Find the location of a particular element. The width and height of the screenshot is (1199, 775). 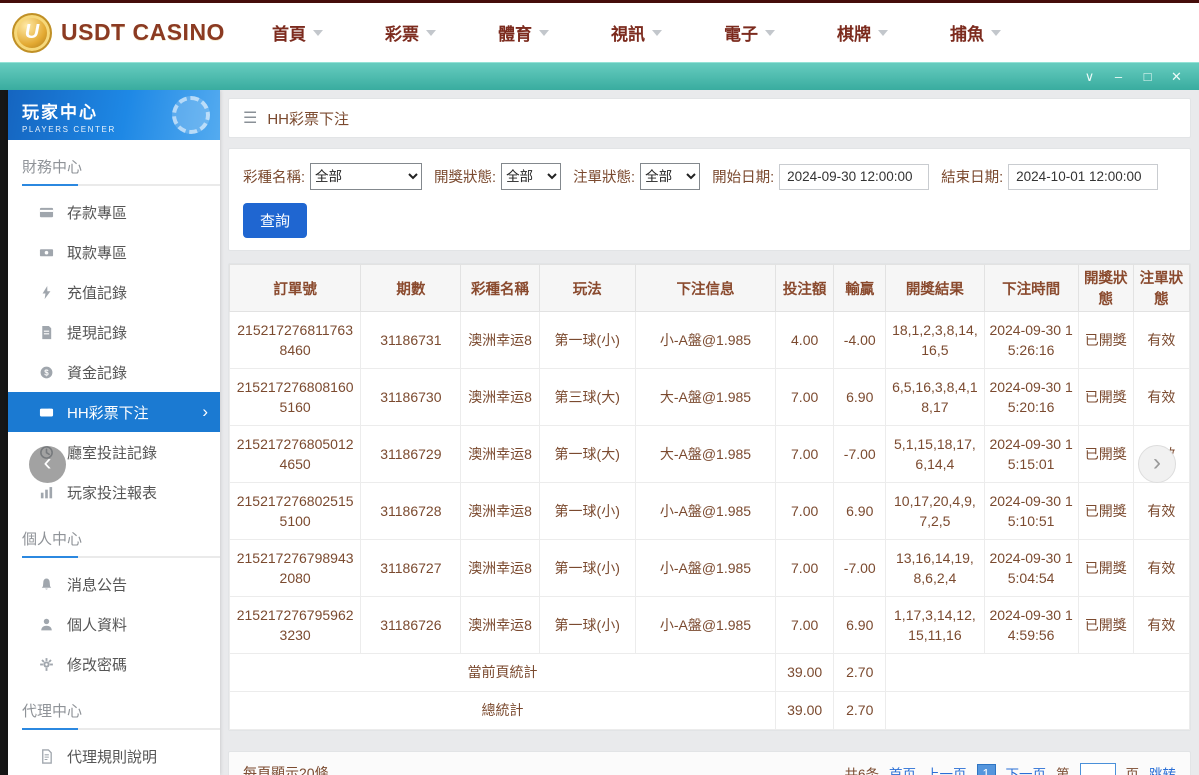

sidebar-item-label: 個人資料 is located at coordinates (97, 625).